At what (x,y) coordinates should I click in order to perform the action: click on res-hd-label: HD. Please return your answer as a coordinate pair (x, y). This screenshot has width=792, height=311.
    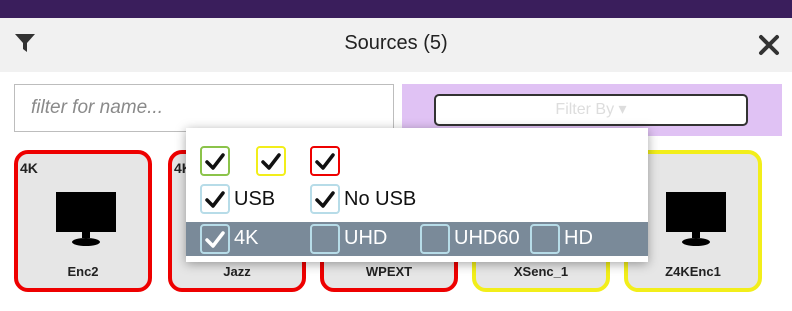
    Looking at the image, I should click on (578, 238).